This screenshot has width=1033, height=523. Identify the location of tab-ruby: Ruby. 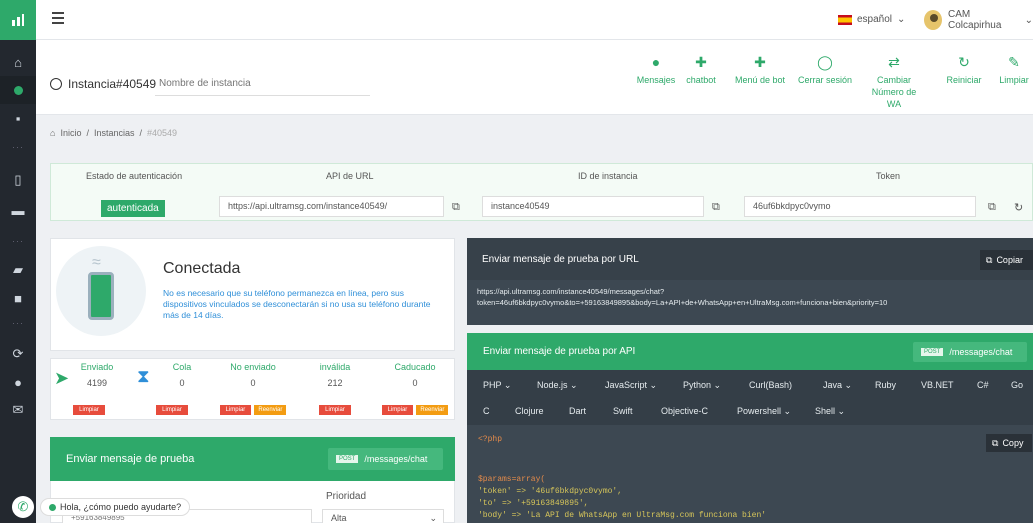
(885, 385).